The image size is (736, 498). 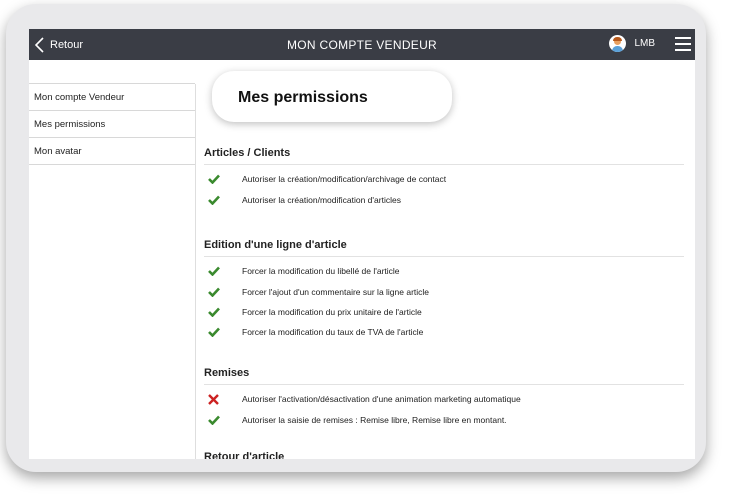 I want to click on page-title-card: Mes permissions, so click(x=332, y=96).